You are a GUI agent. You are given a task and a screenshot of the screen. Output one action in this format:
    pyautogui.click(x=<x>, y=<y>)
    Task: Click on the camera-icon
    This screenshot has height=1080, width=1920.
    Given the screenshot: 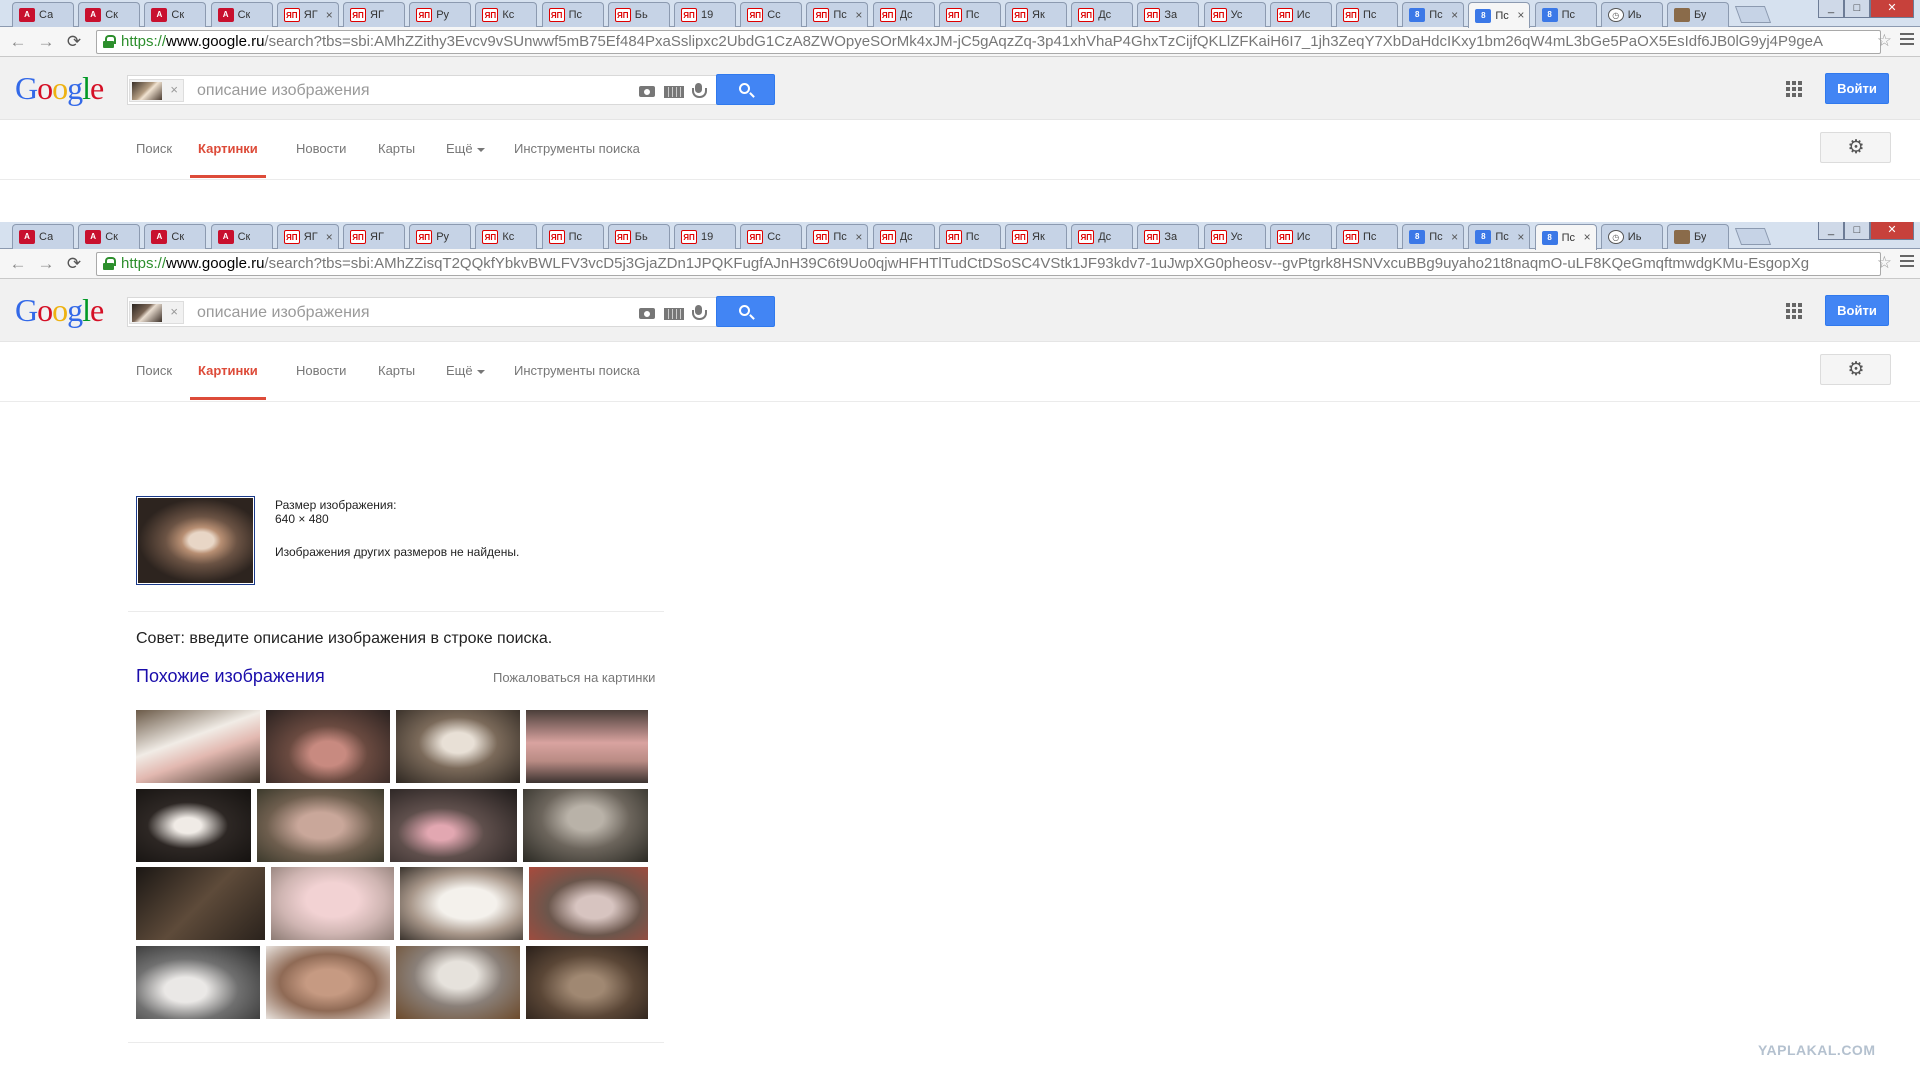 What is the action you would take?
    pyautogui.click(x=647, y=91)
    